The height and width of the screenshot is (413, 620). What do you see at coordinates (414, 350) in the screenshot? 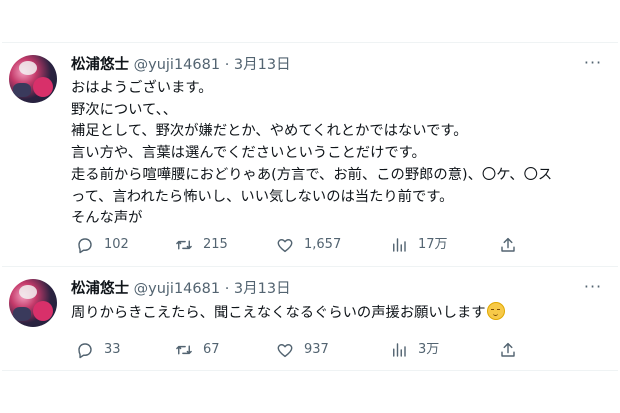
I see `views-button: 3万` at bounding box center [414, 350].